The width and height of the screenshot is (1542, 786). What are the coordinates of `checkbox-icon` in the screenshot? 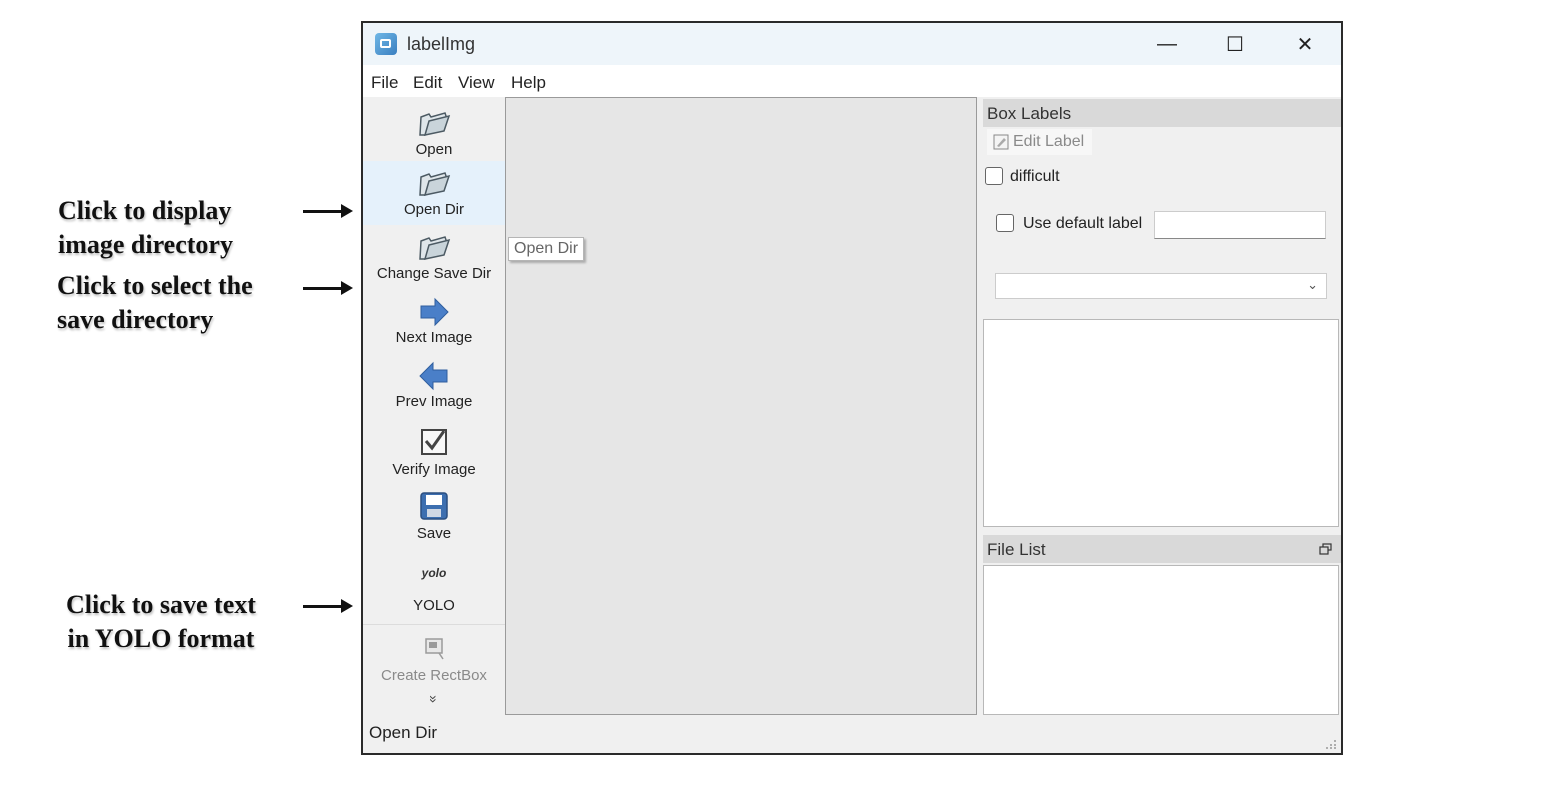 It's located at (434, 442).